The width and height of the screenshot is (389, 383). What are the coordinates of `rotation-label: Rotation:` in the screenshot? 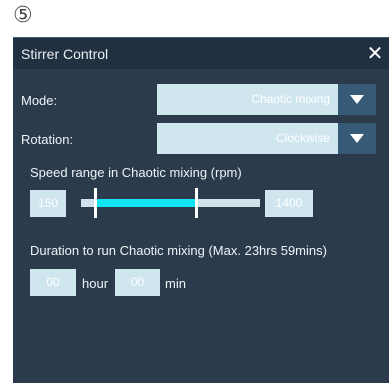 It's located at (47, 139).